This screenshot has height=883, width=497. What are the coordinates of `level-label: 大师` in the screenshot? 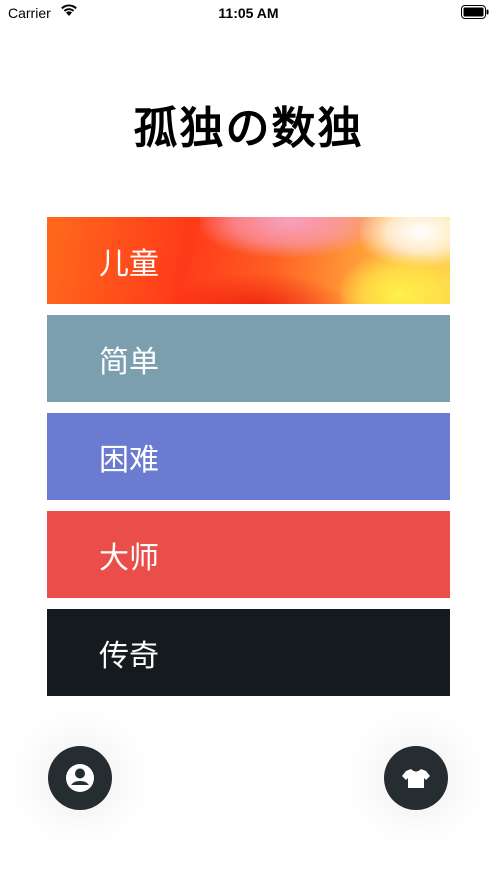 It's located at (129, 558).